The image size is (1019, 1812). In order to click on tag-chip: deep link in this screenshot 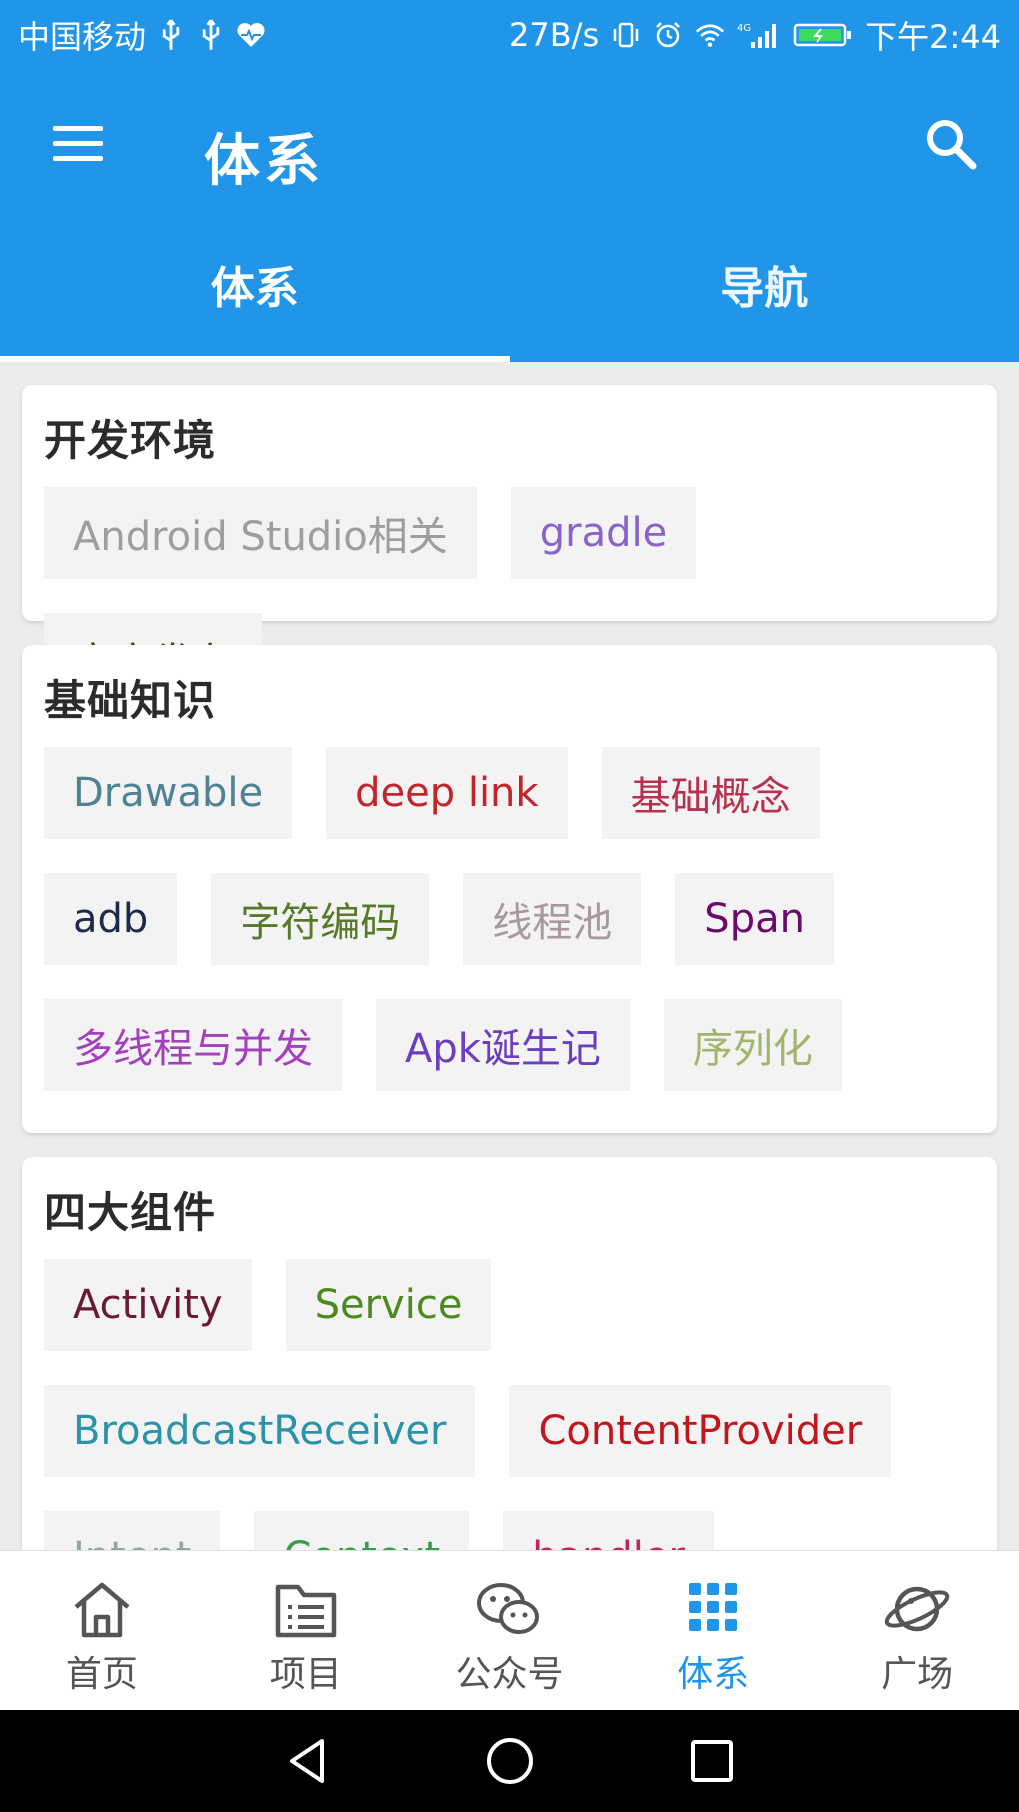, I will do `click(447, 793)`.